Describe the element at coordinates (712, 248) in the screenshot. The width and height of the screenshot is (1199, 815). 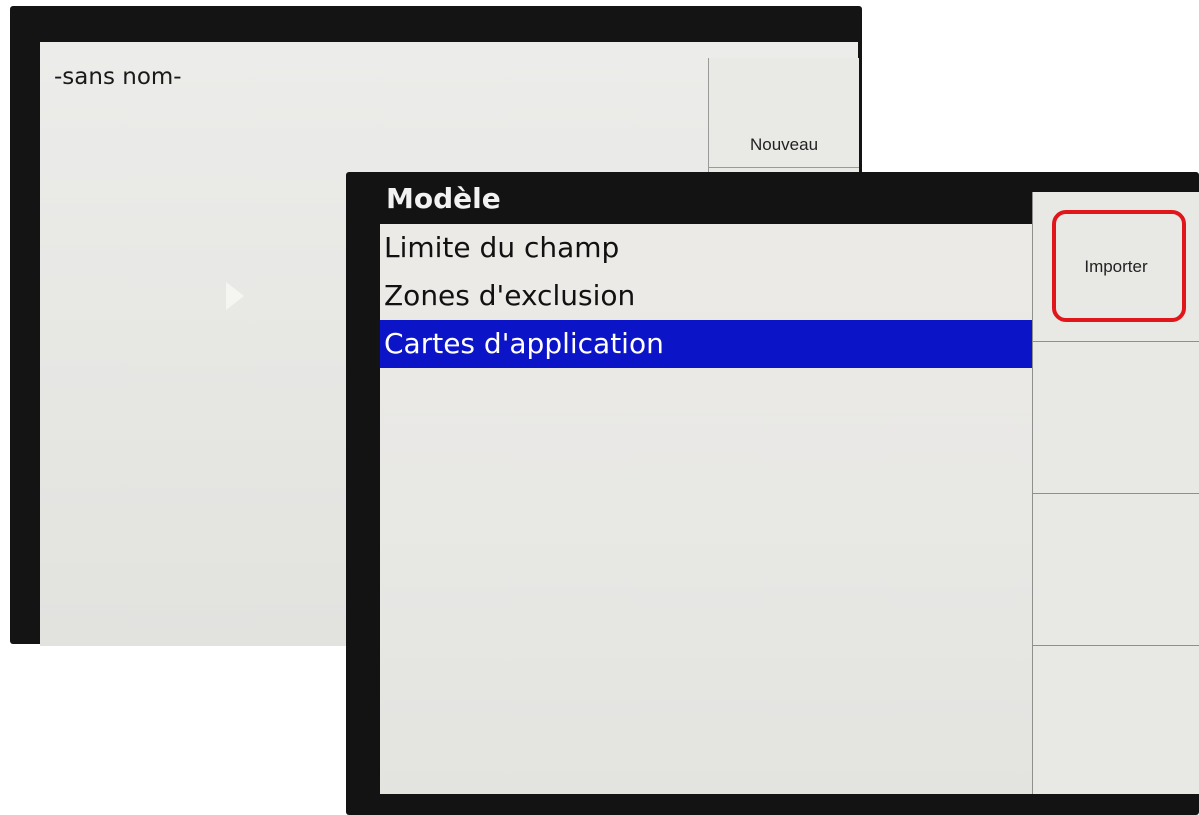
I see `list-item-limite-du-champ: Limite du champ` at that location.